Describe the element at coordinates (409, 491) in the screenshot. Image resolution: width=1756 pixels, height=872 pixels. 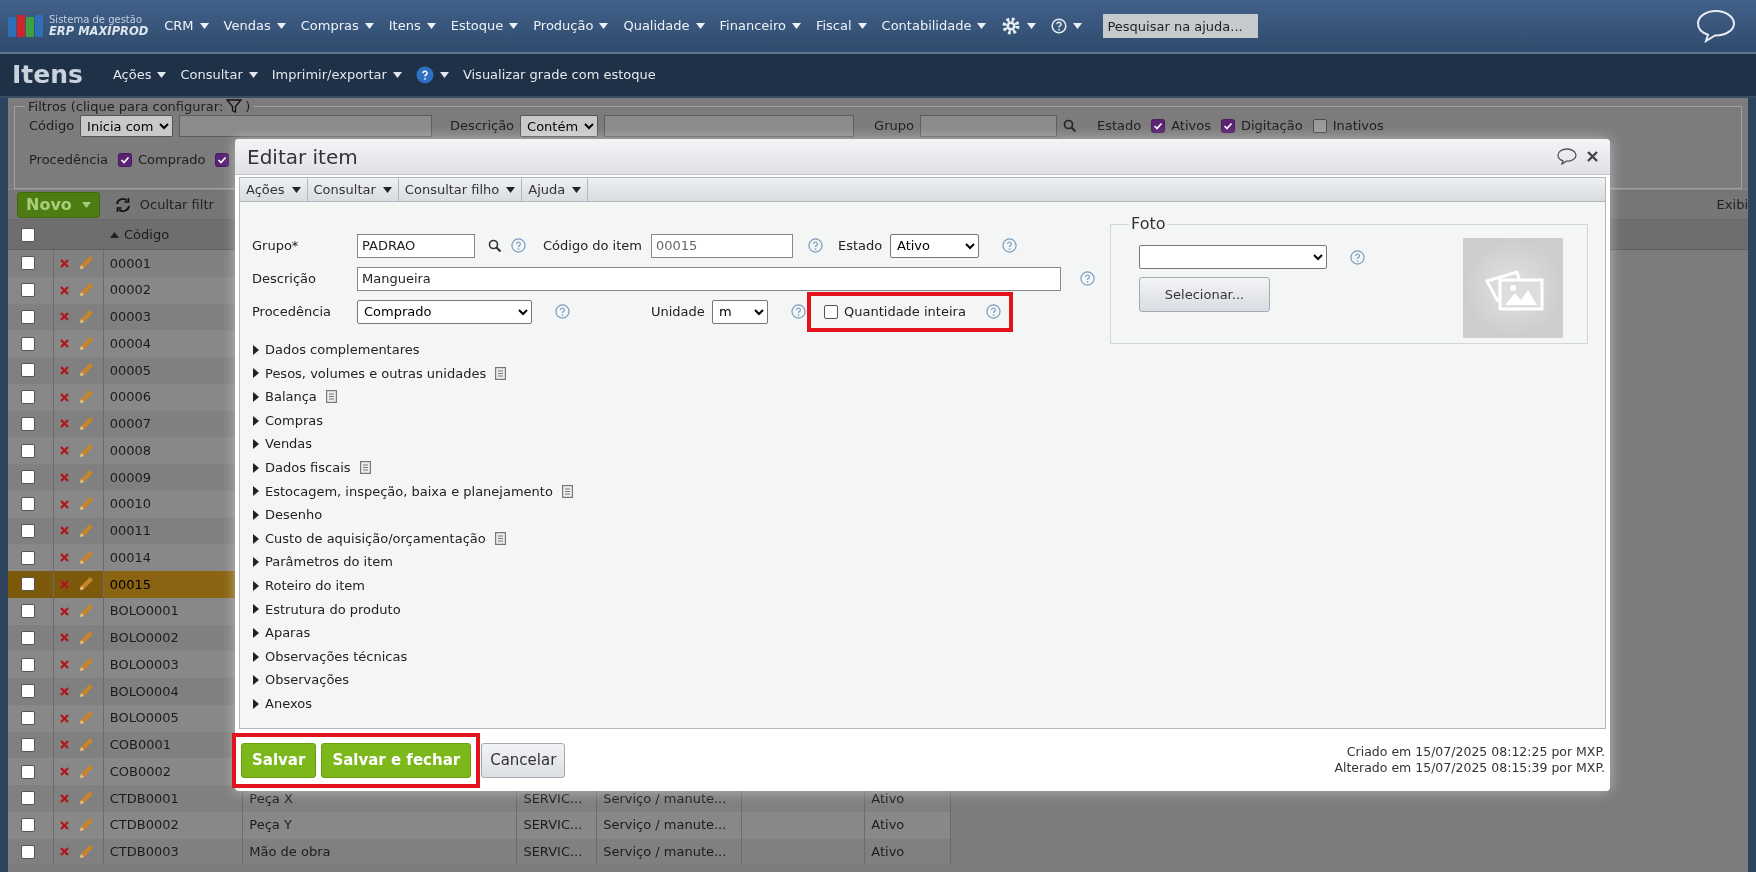
I see `section-toggle: Estocagem, inspeção, baixa e planejamento` at that location.